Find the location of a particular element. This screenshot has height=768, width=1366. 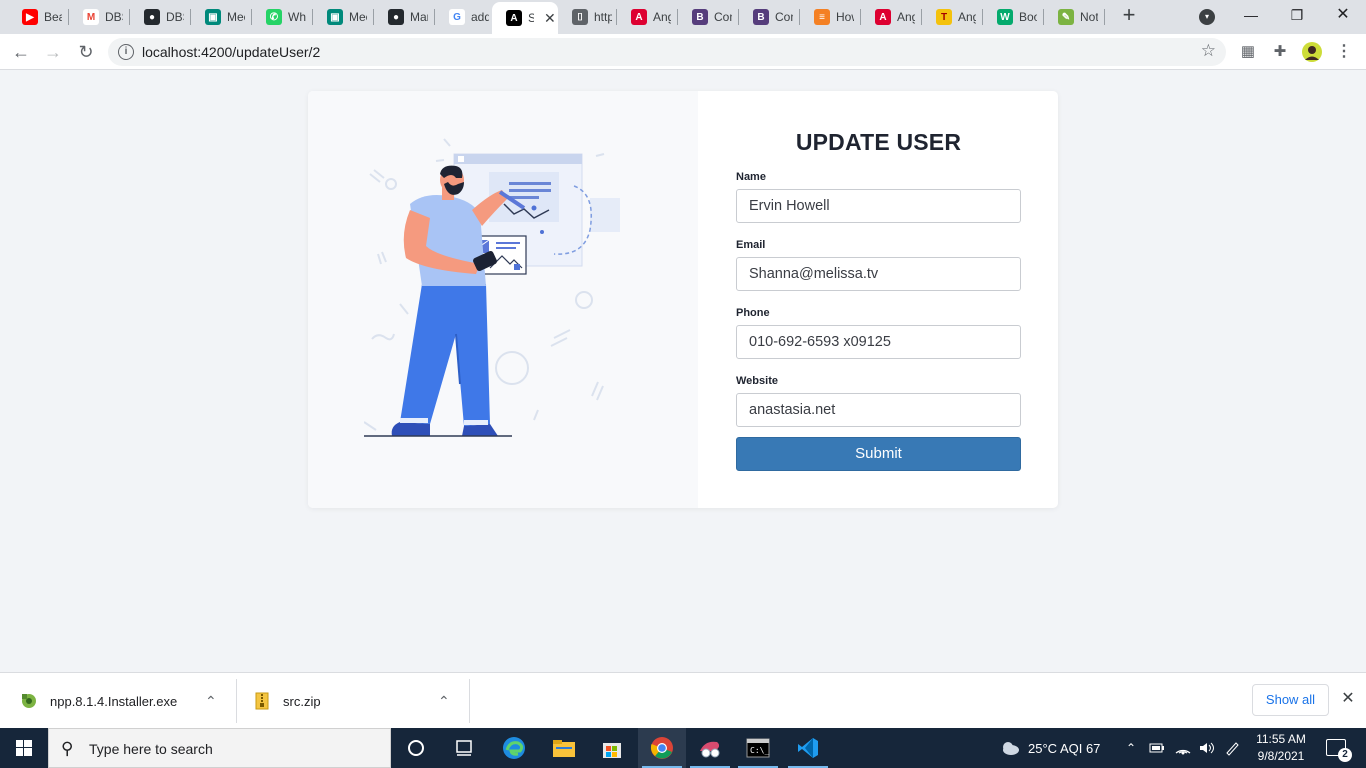

tab-title: Wha is located at coordinates (297, 17).